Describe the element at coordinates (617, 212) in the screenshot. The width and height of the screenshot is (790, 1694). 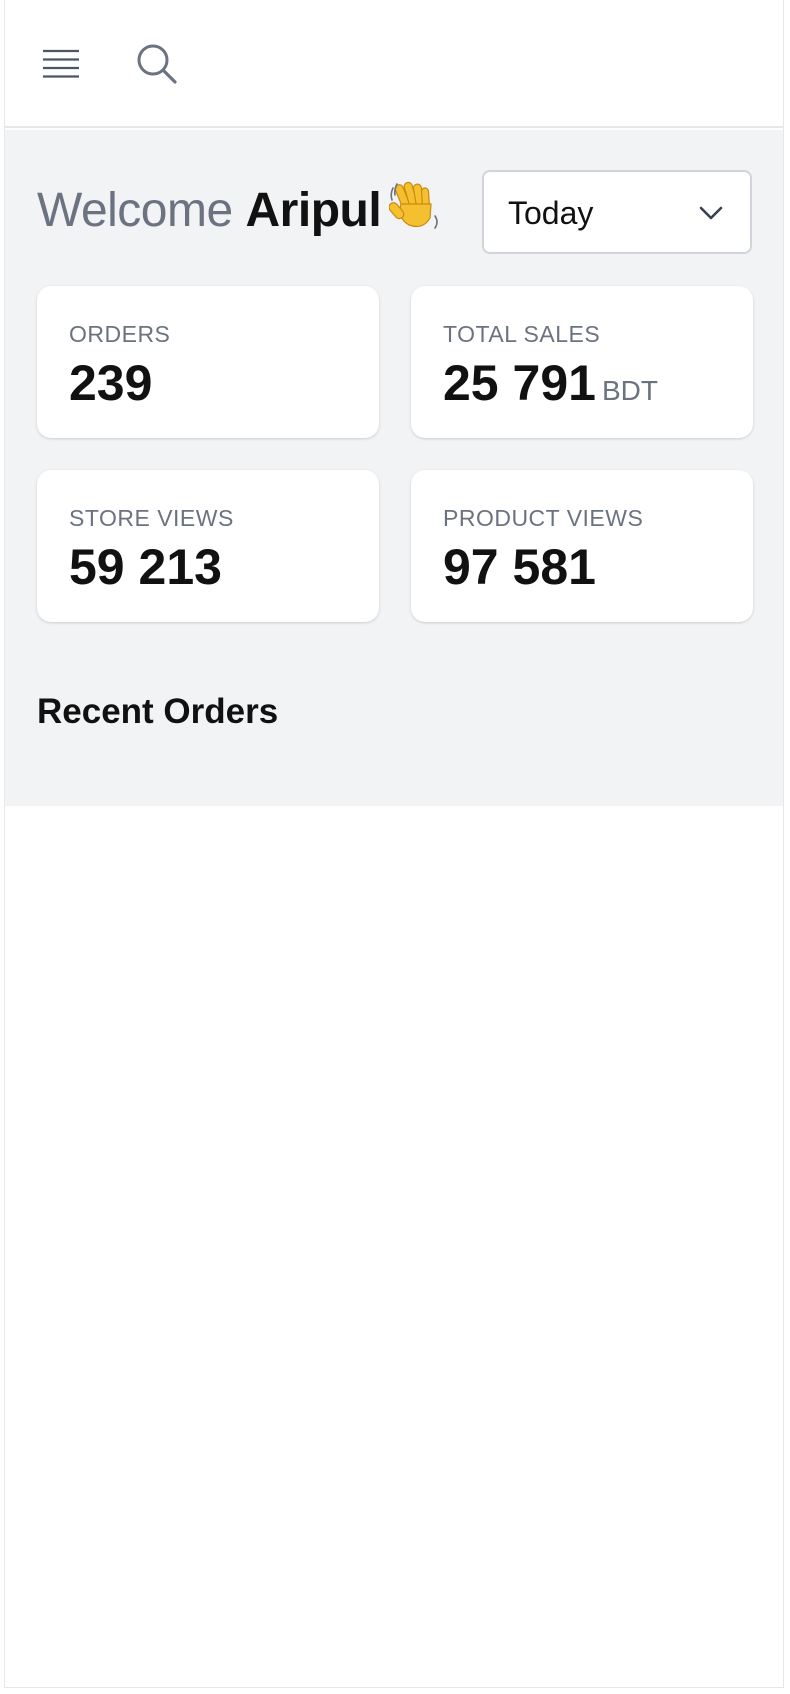
I see `period-select: Today` at that location.